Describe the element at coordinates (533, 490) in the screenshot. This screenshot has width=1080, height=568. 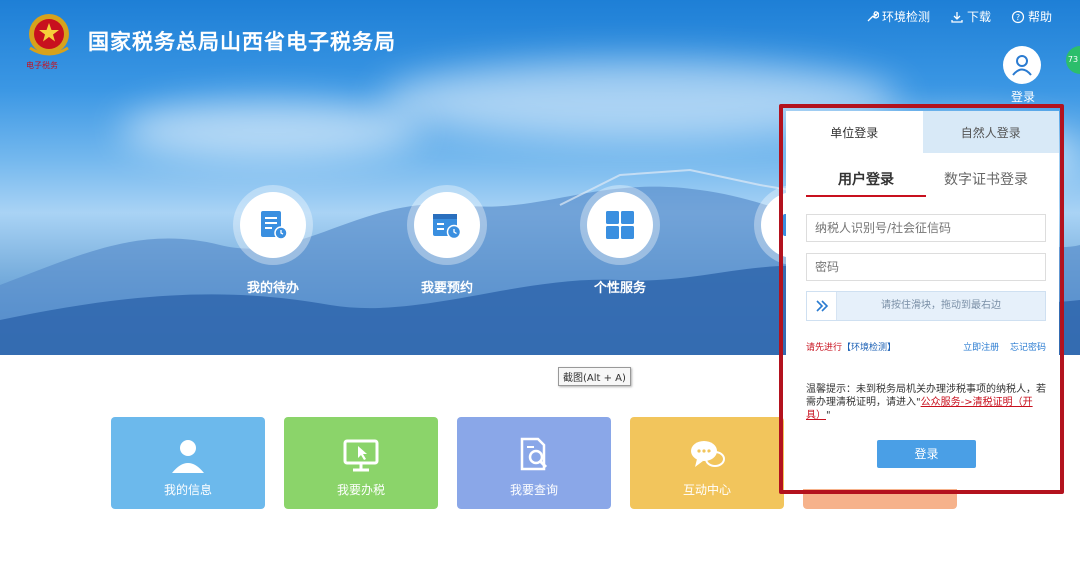
I see `tile-label: 我要查询` at that location.